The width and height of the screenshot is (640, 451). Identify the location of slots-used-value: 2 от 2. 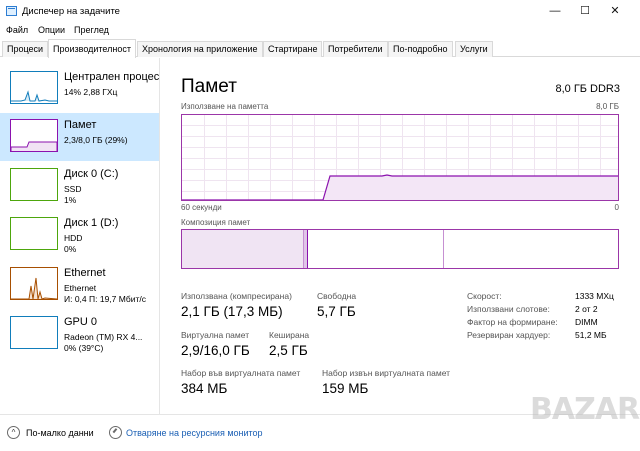
(586, 309).